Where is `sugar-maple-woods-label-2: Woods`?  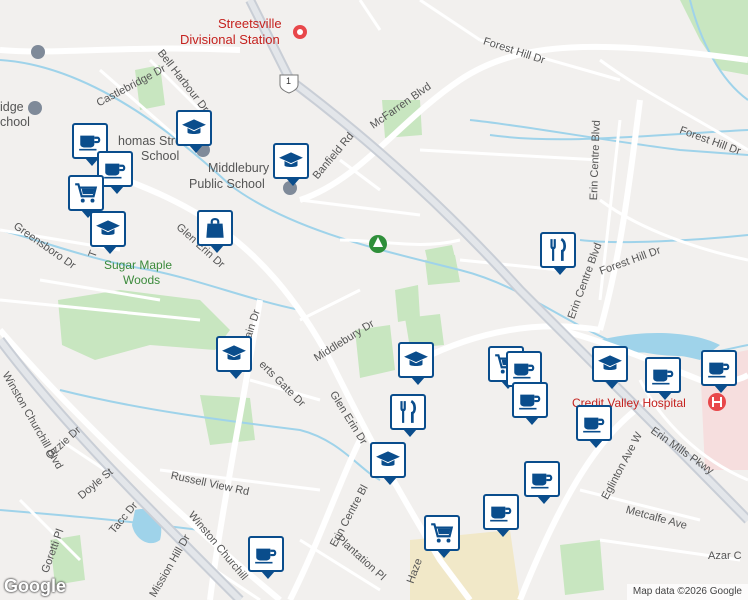
sugar-maple-woods-label-2: Woods is located at coordinates (142, 280).